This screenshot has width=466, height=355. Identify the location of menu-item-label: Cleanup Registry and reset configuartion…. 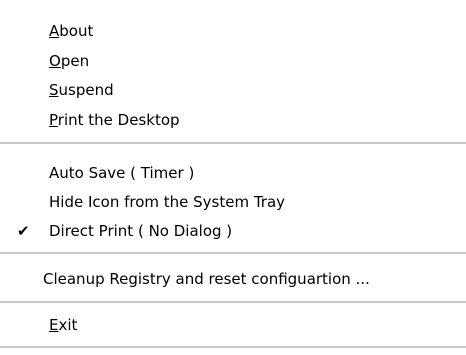
(206, 279).